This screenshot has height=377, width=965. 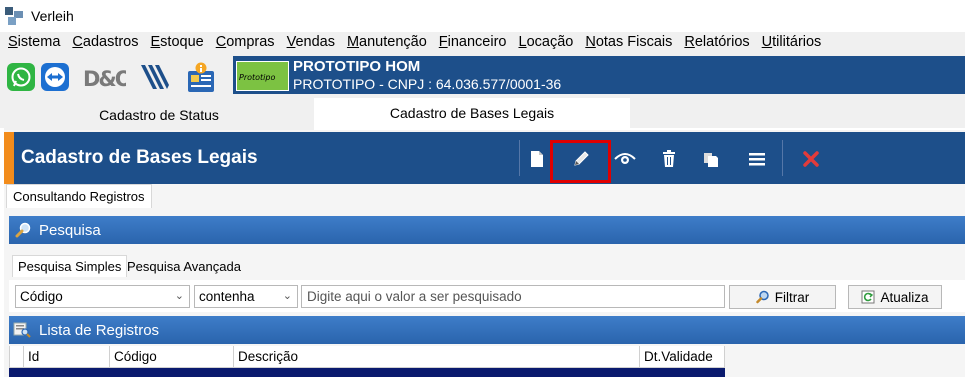 I want to click on menu-notas-fiscais: Notas Fiscais, so click(x=628, y=42).